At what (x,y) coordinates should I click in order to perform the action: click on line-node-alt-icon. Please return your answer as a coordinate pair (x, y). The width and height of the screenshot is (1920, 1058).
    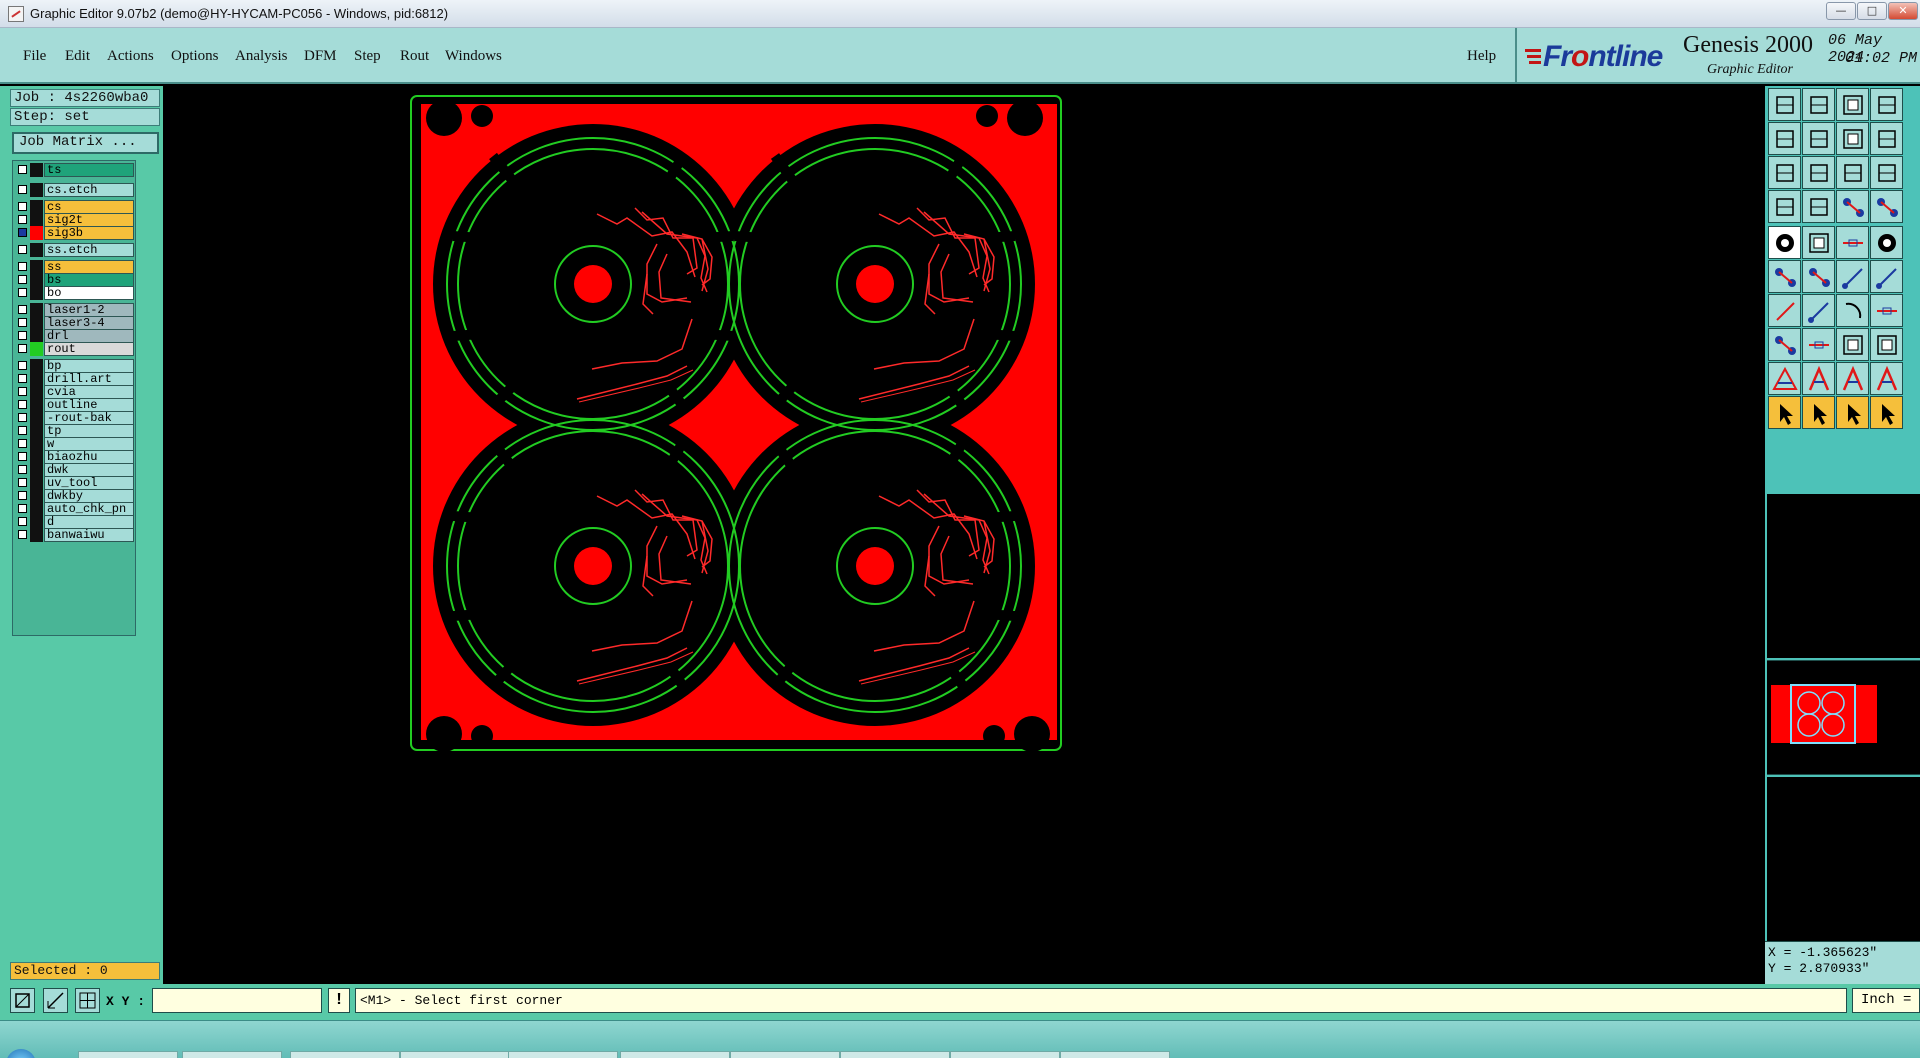
    Looking at the image, I should click on (1886, 276).